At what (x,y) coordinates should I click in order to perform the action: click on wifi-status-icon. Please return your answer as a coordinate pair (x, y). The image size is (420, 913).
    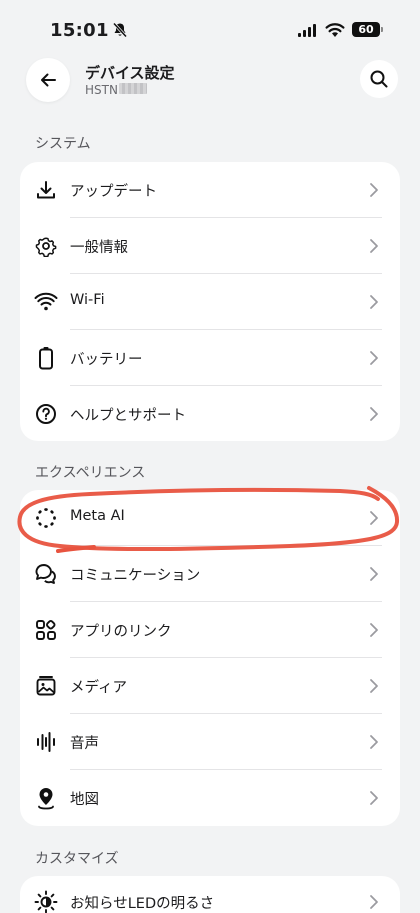
    Looking at the image, I should click on (335, 30).